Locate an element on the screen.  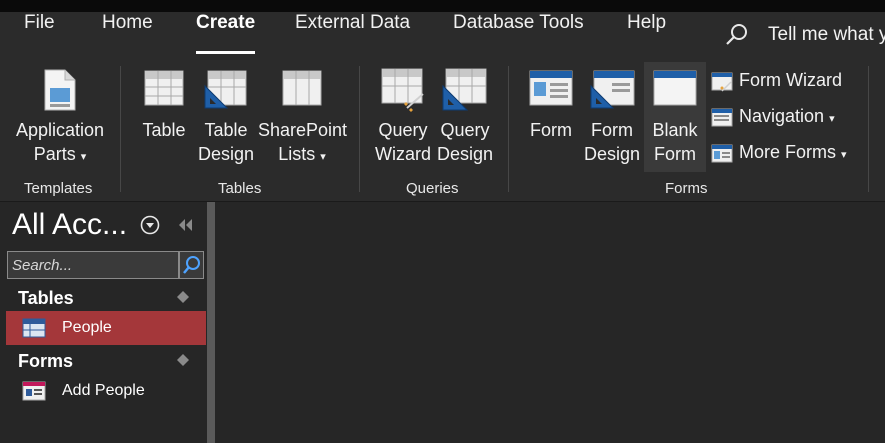
tab-home: Home is located at coordinates (127, 23).